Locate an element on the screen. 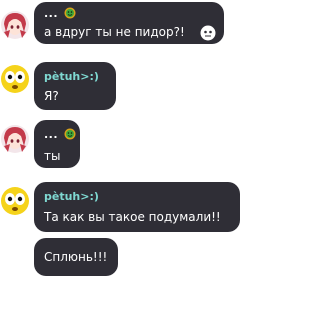 The image size is (320, 320). message-bubble: pètuh>:) Та как вы такое подумали!! is located at coordinates (137, 207).